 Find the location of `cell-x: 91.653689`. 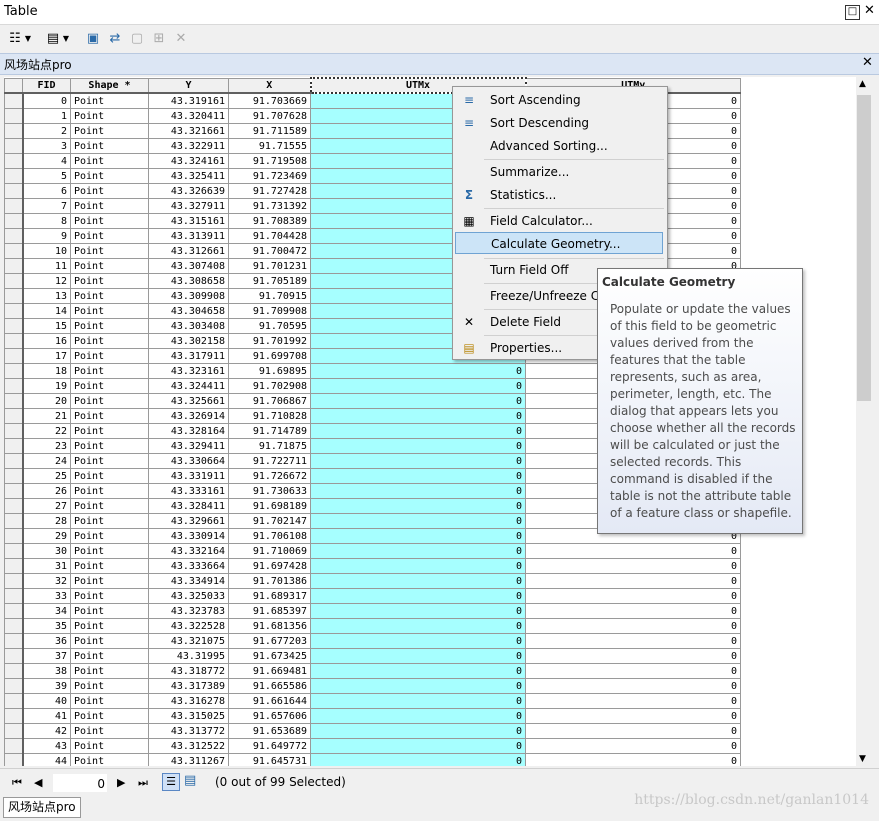

cell-x: 91.653689 is located at coordinates (269, 731).